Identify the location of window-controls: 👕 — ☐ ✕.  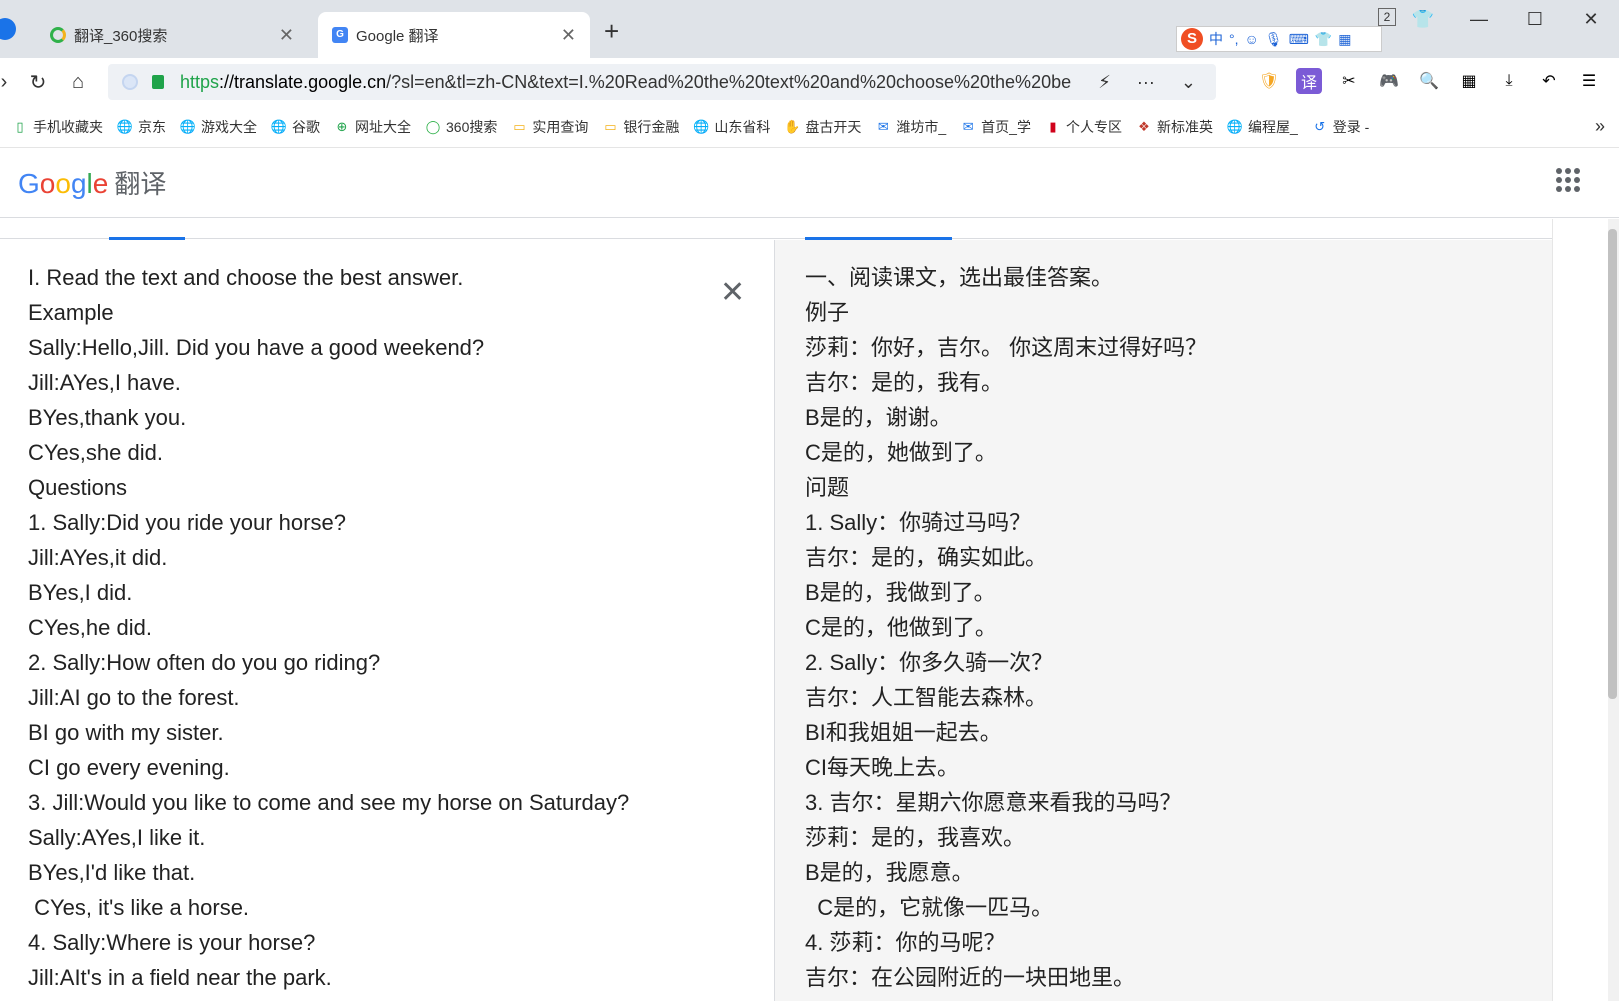
(1507, 19).